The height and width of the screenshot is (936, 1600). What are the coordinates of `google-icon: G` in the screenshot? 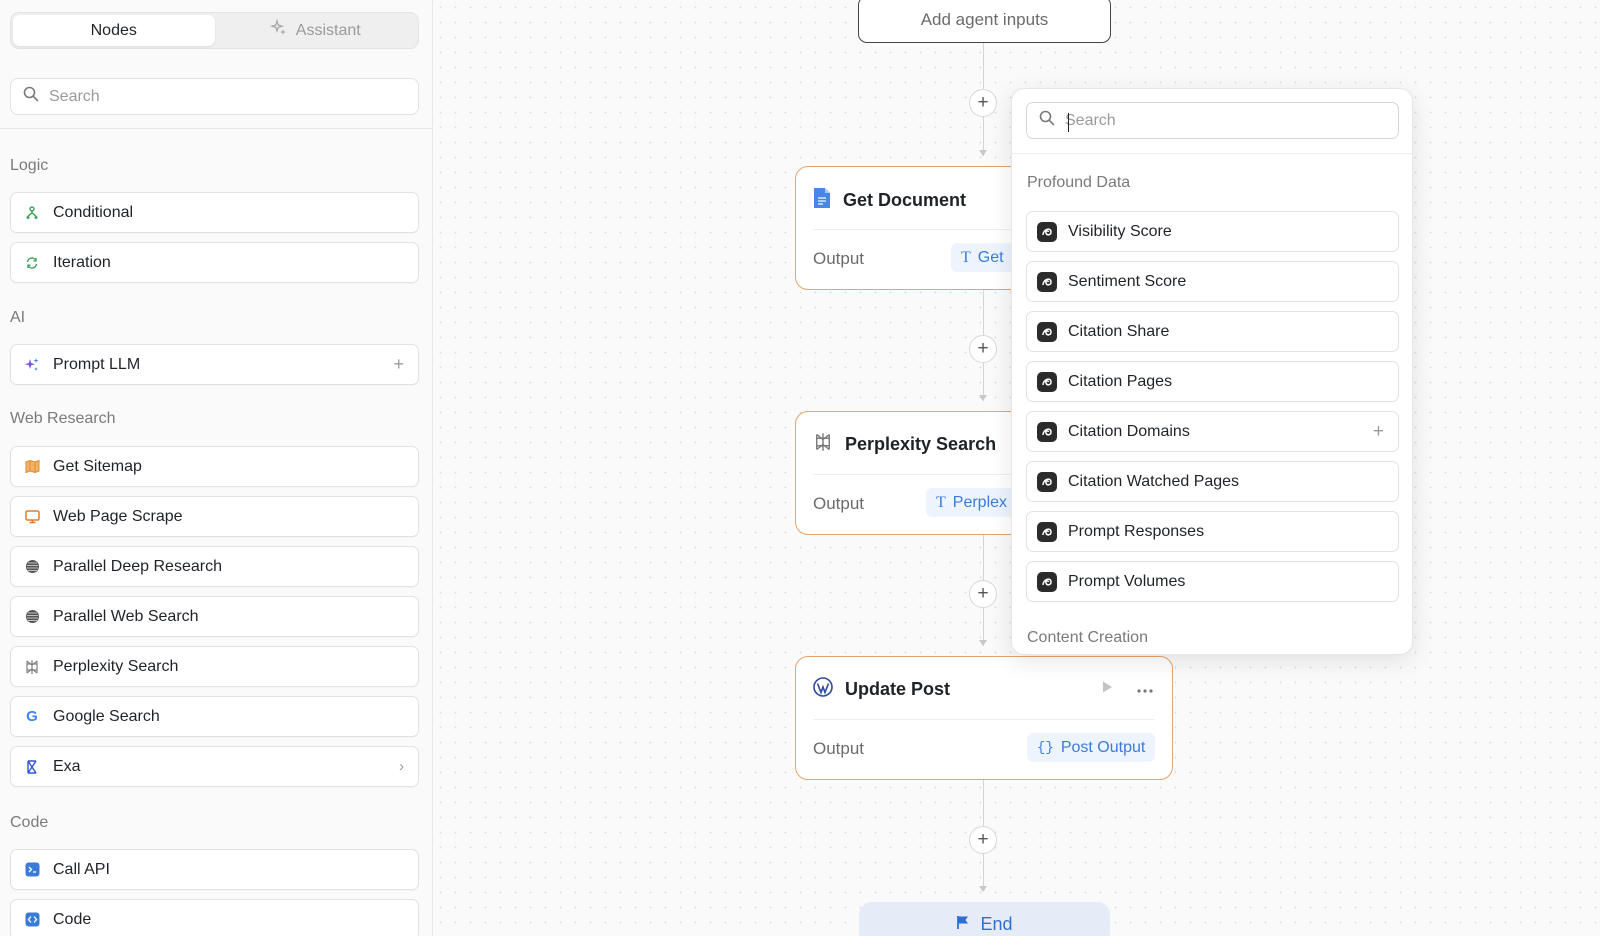 It's located at (32, 716).